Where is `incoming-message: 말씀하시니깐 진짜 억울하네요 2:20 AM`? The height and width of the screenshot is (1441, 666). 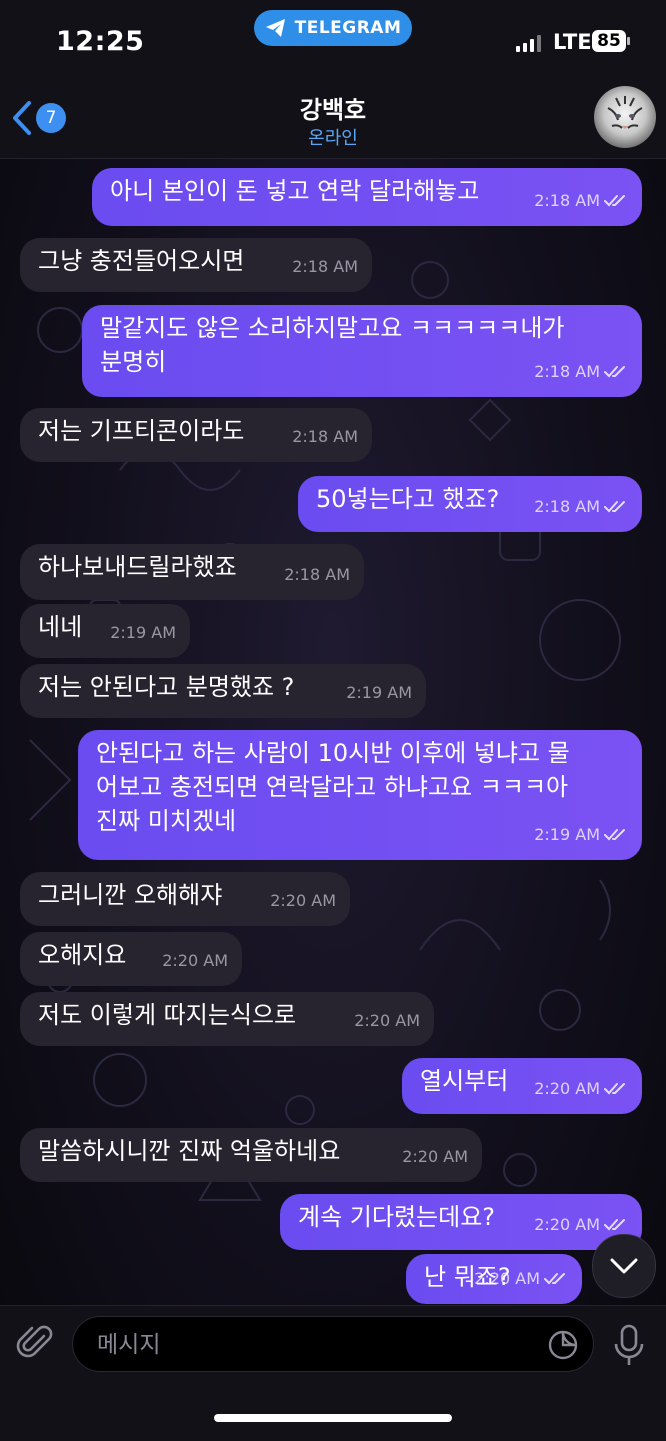
incoming-message: 말씀하시니깐 진짜 억울하네요 2:20 AM is located at coordinates (251, 1155).